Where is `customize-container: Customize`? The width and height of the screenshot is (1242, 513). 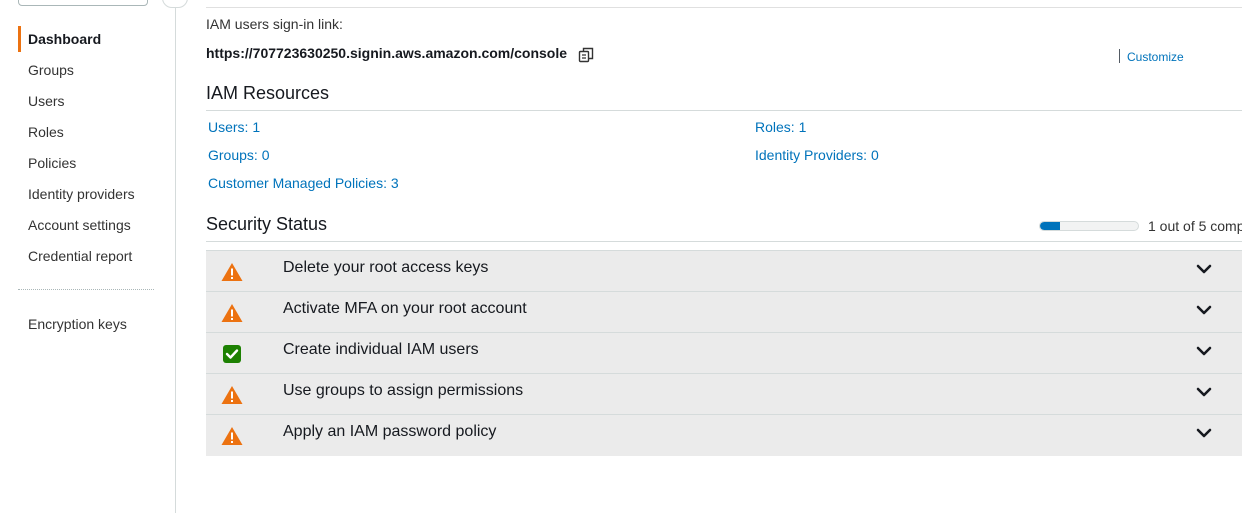 customize-container: Customize is located at coordinates (1151, 56).